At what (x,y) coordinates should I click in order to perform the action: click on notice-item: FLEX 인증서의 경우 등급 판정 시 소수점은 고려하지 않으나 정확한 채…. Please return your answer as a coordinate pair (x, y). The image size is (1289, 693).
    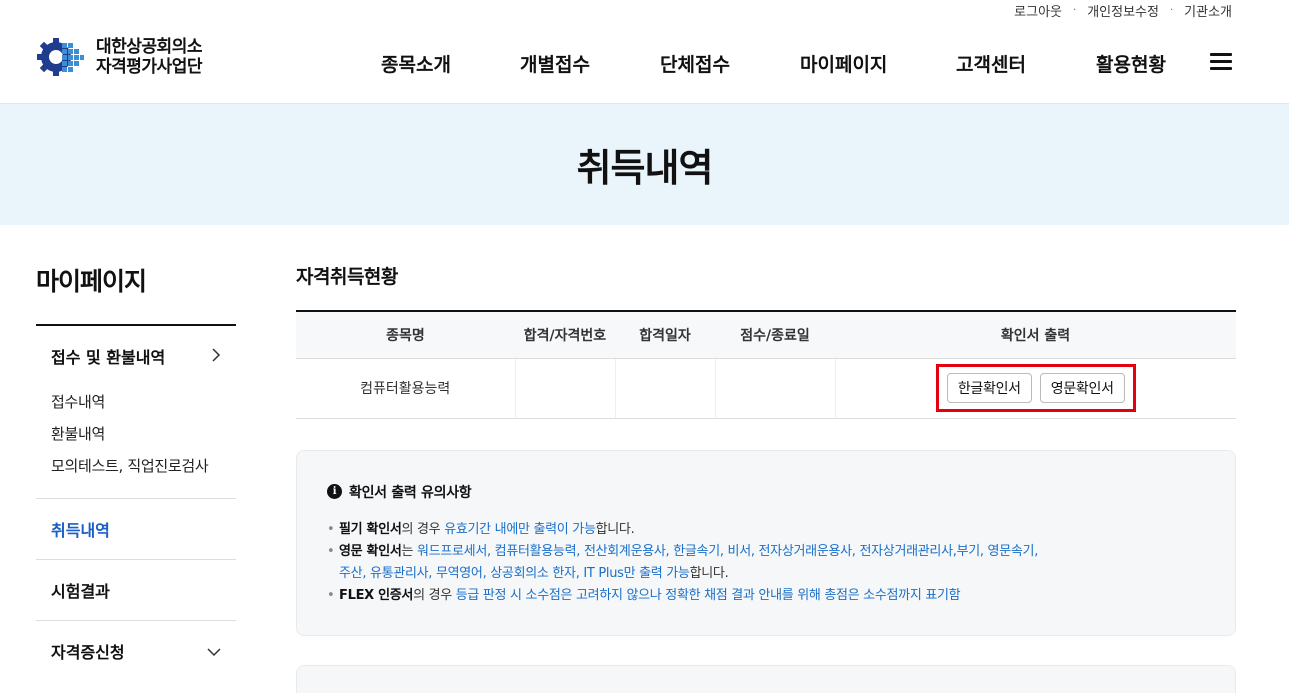
    Looking at the image, I should click on (766, 596).